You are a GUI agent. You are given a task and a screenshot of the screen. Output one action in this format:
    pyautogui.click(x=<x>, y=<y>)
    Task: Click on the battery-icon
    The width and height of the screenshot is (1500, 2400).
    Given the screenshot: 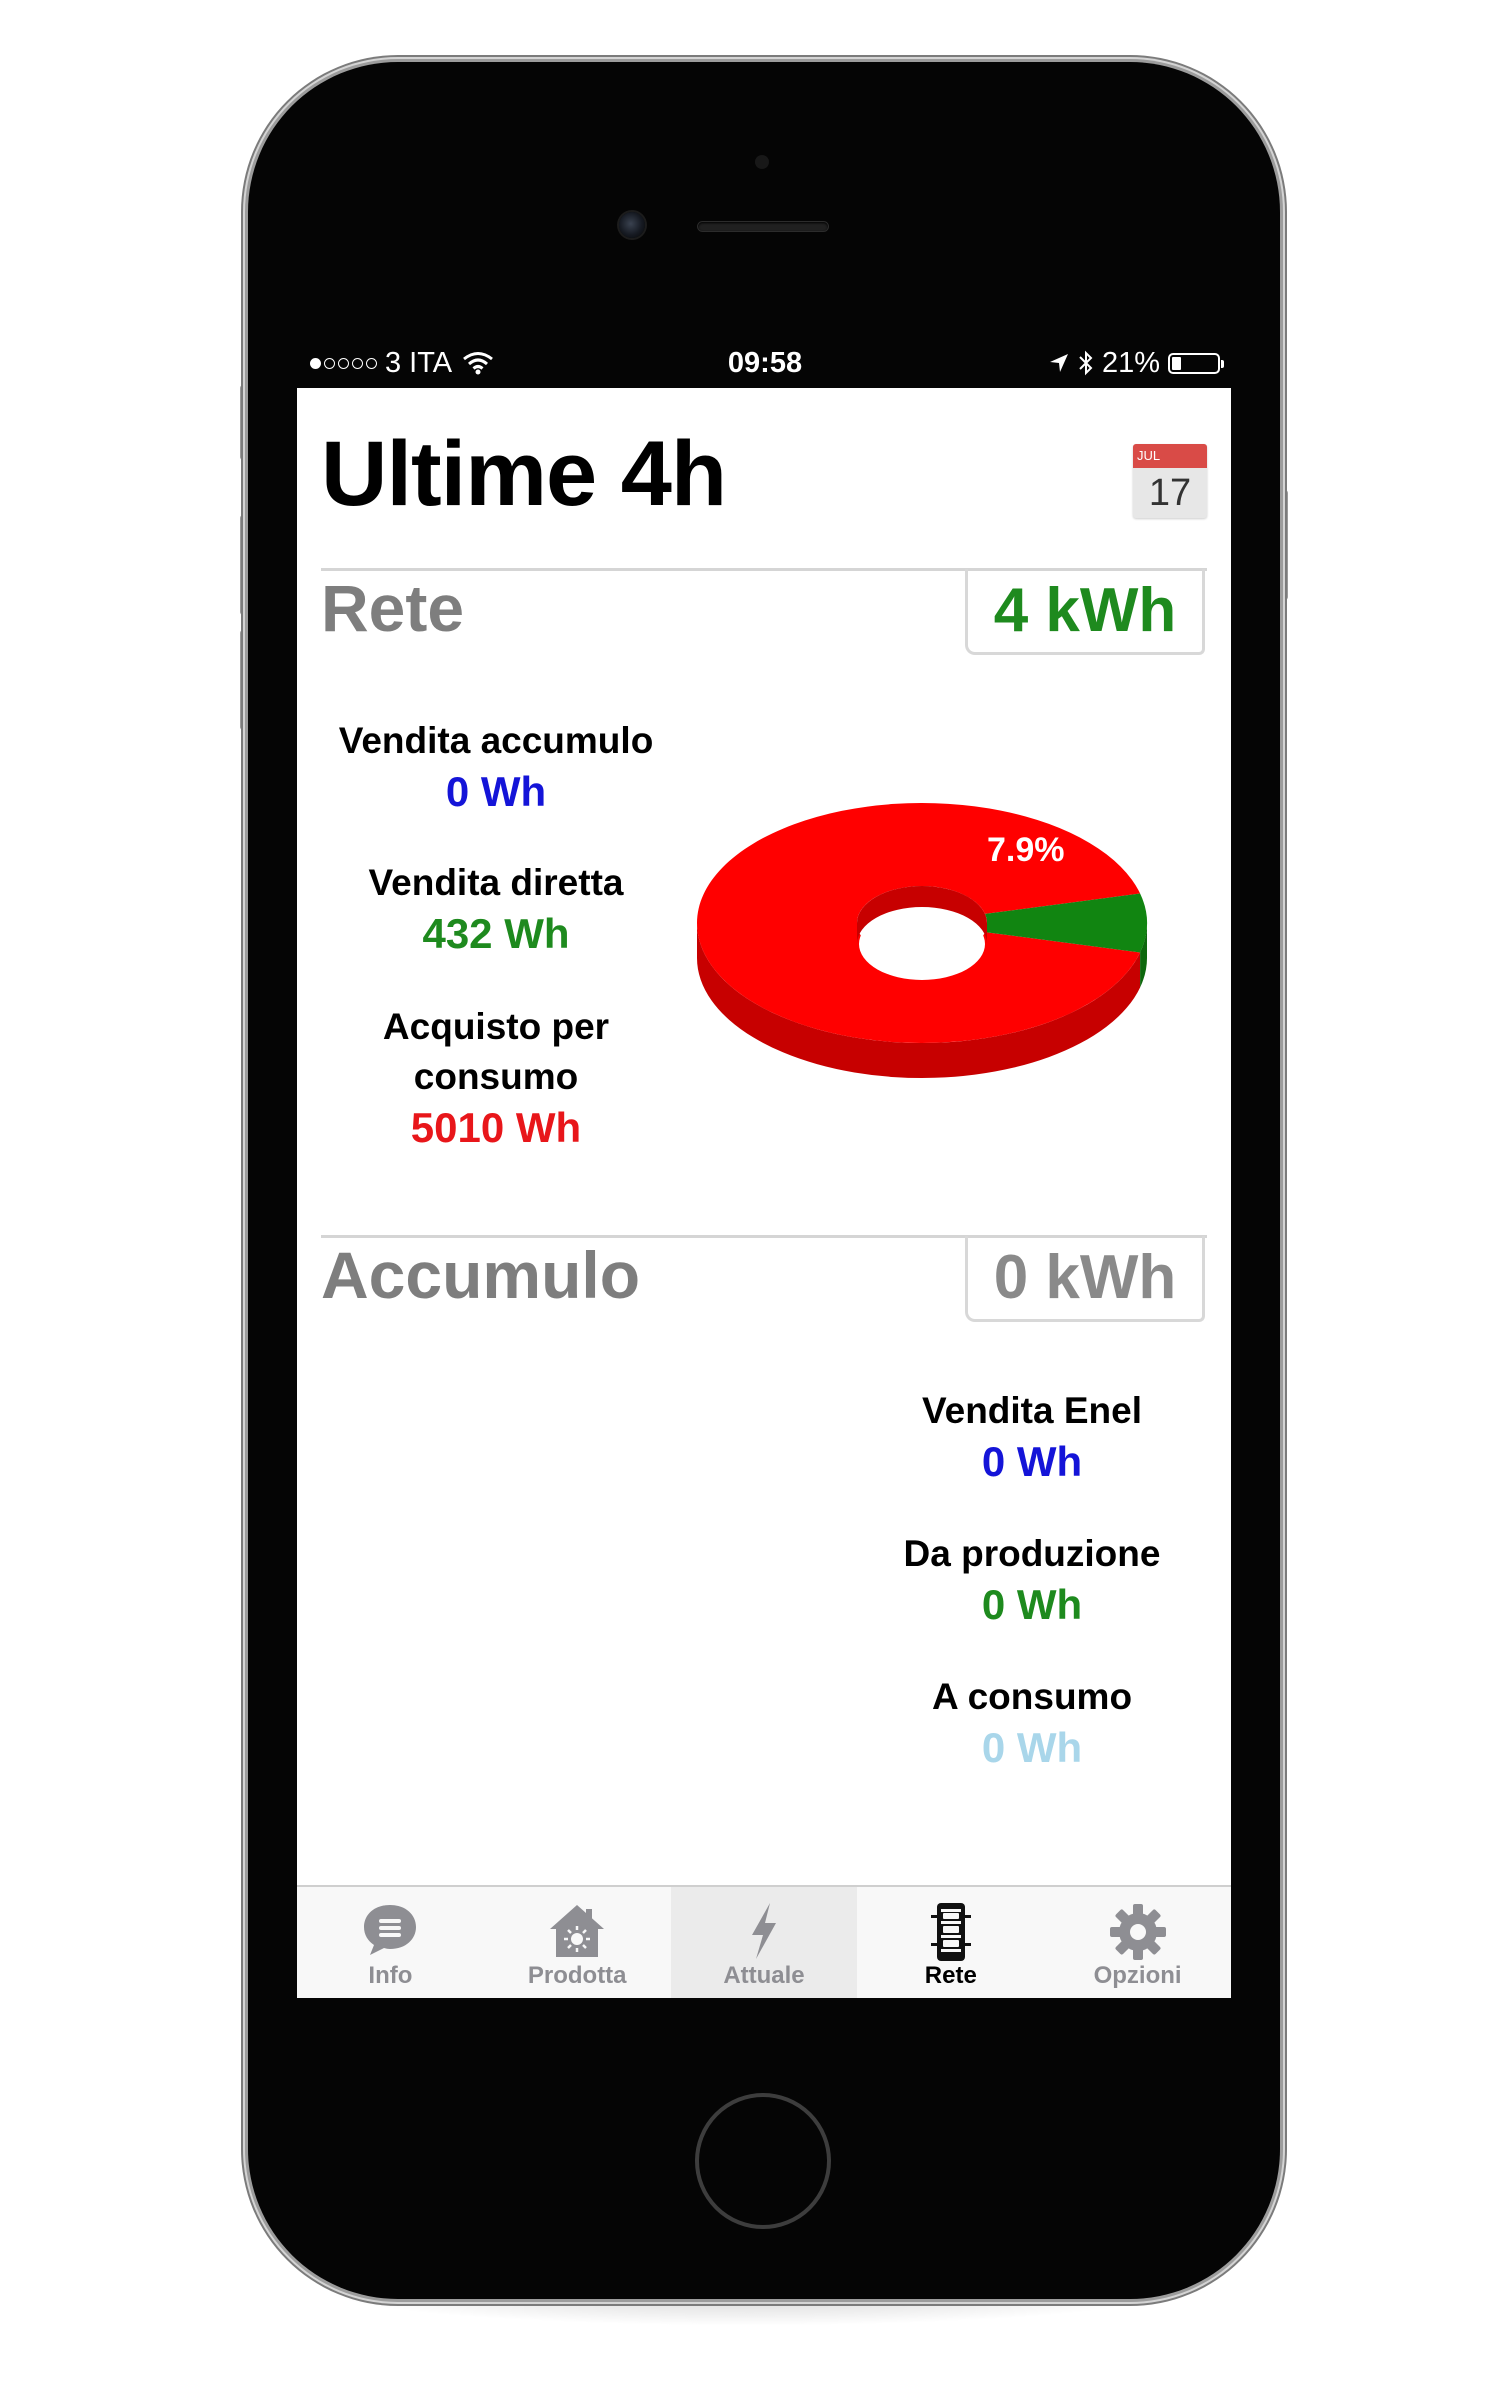 What is the action you would take?
    pyautogui.click(x=1196, y=363)
    